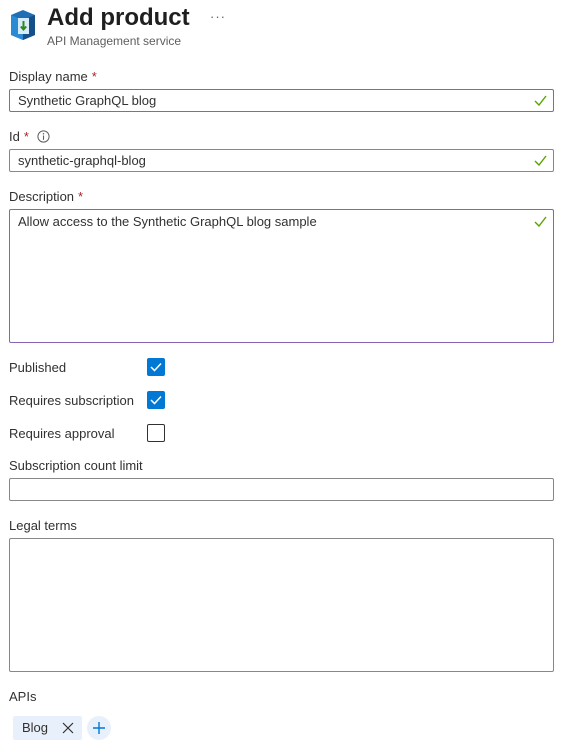 The height and width of the screenshot is (754, 563). I want to click on apis-label: APIs, so click(23, 696).